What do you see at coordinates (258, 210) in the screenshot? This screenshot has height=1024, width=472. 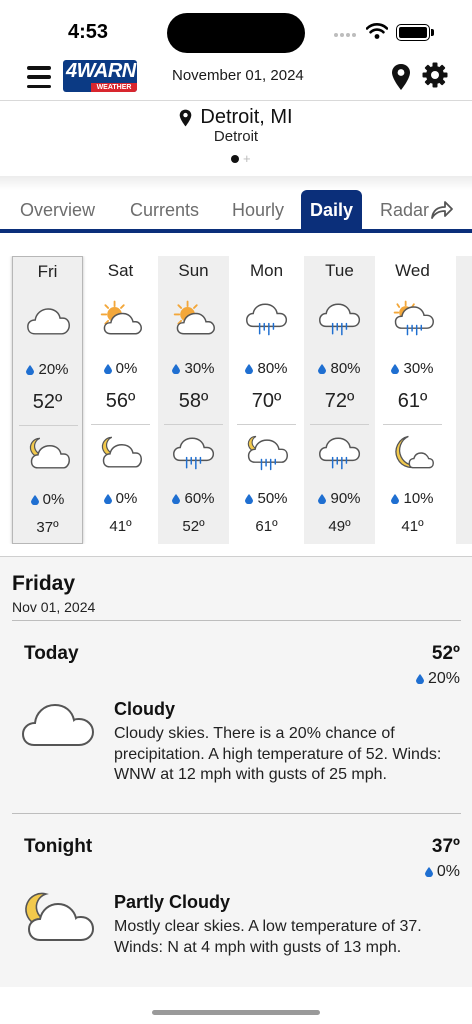 I see `tab-hourly: Hourly` at bounding box center [258, 210].